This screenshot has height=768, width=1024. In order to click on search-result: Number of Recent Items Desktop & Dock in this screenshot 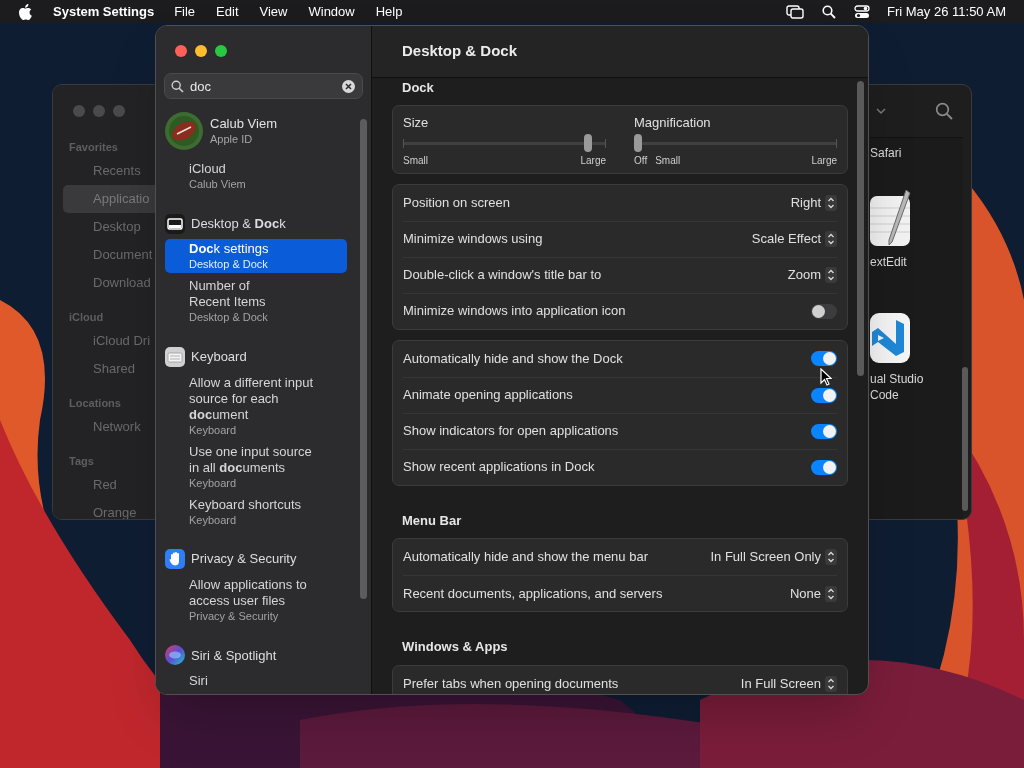, I will do `click(256, 301)`.